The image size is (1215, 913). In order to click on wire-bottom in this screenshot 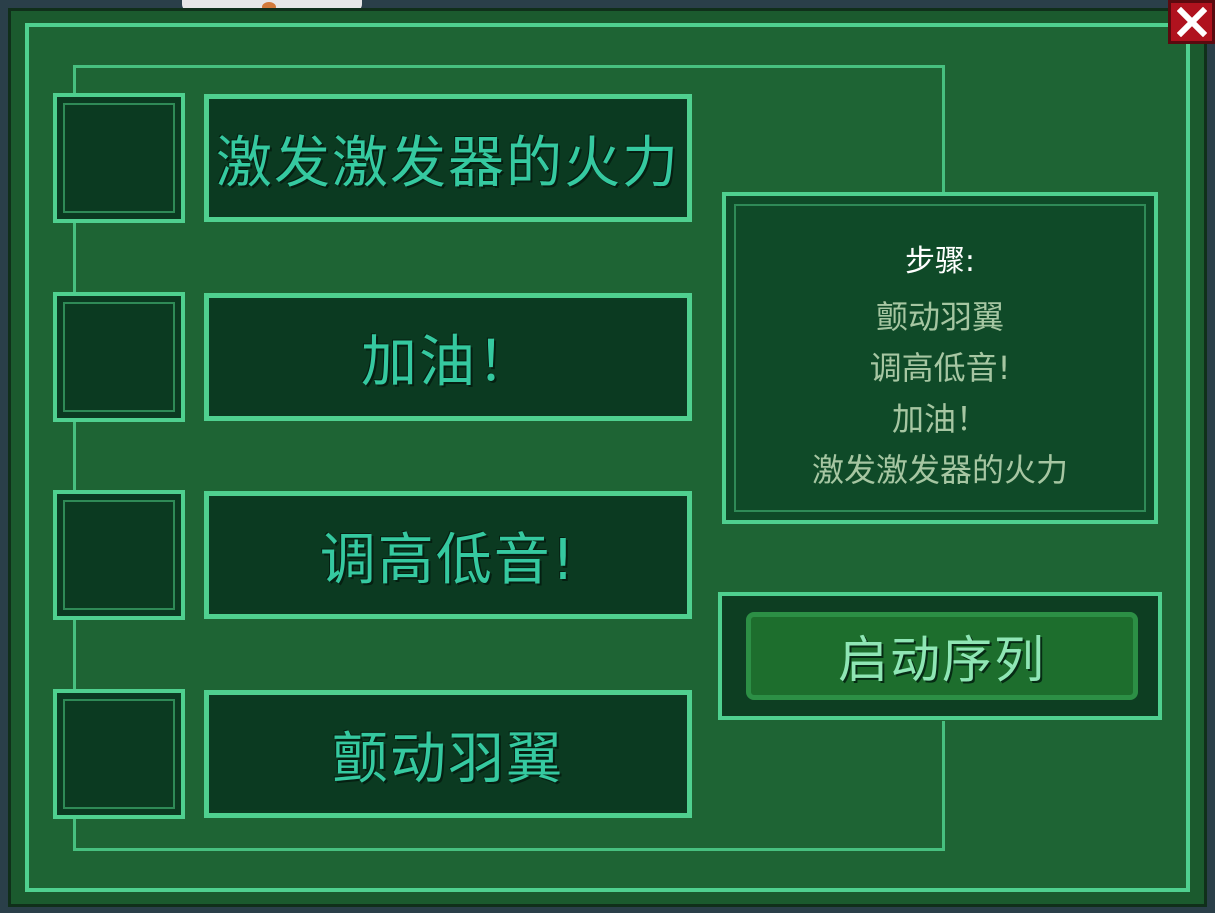, I will do `click(509, 849)`.